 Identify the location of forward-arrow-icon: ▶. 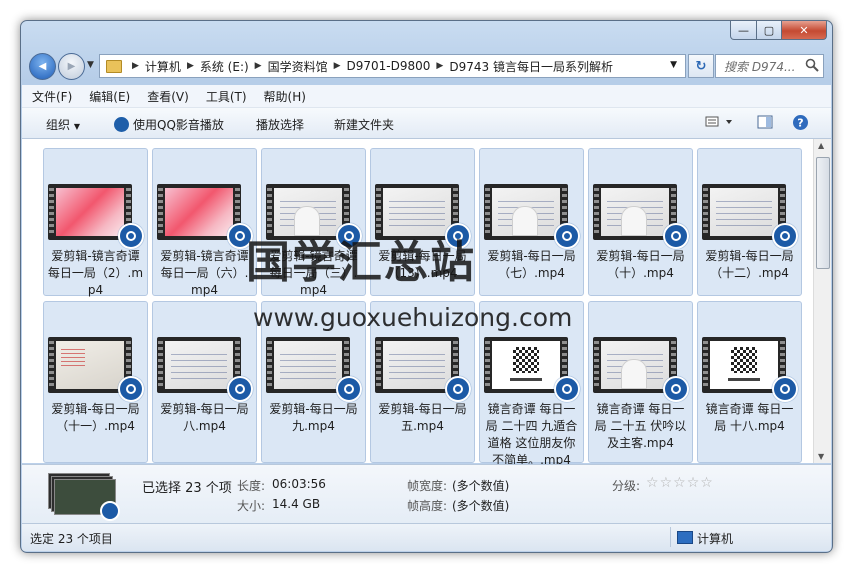
(71, 66).